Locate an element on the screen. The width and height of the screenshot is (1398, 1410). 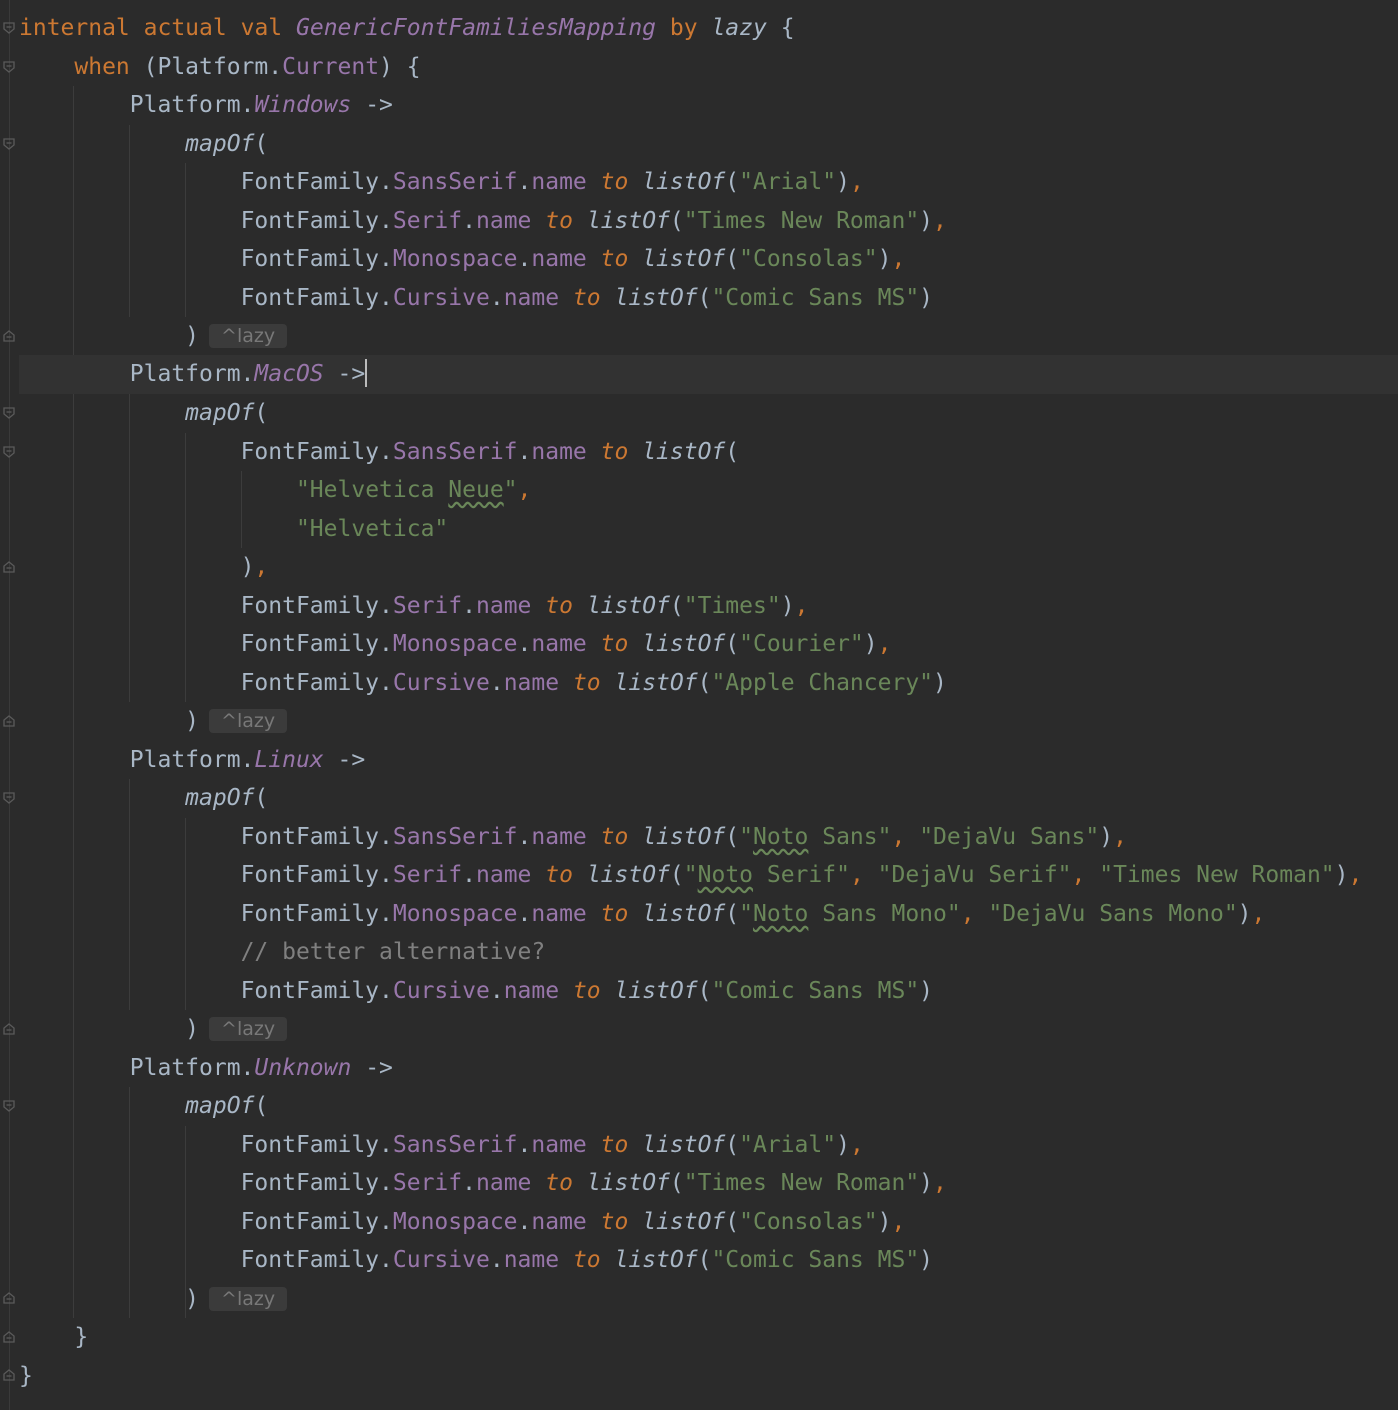
function-call: lazy is located at coordinates (739, 28).